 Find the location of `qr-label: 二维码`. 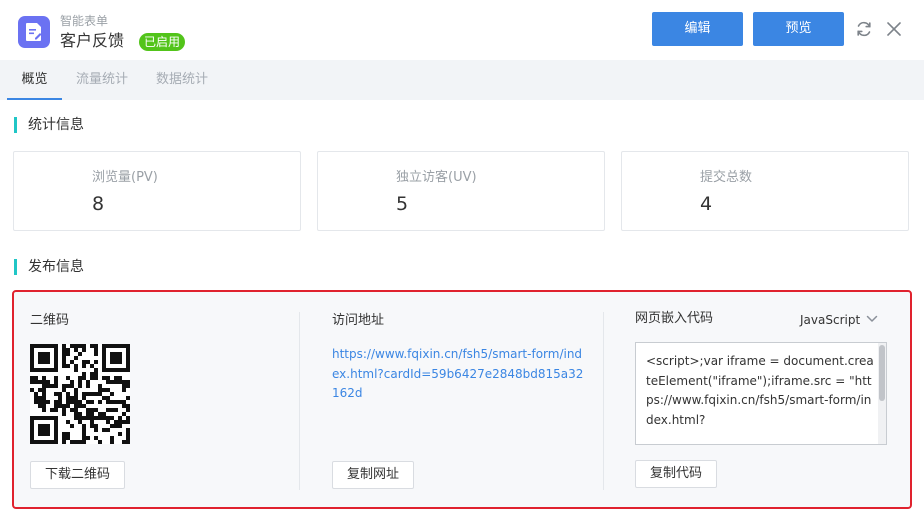

qr-label: 二维码 is located at coordinates (50, 320).